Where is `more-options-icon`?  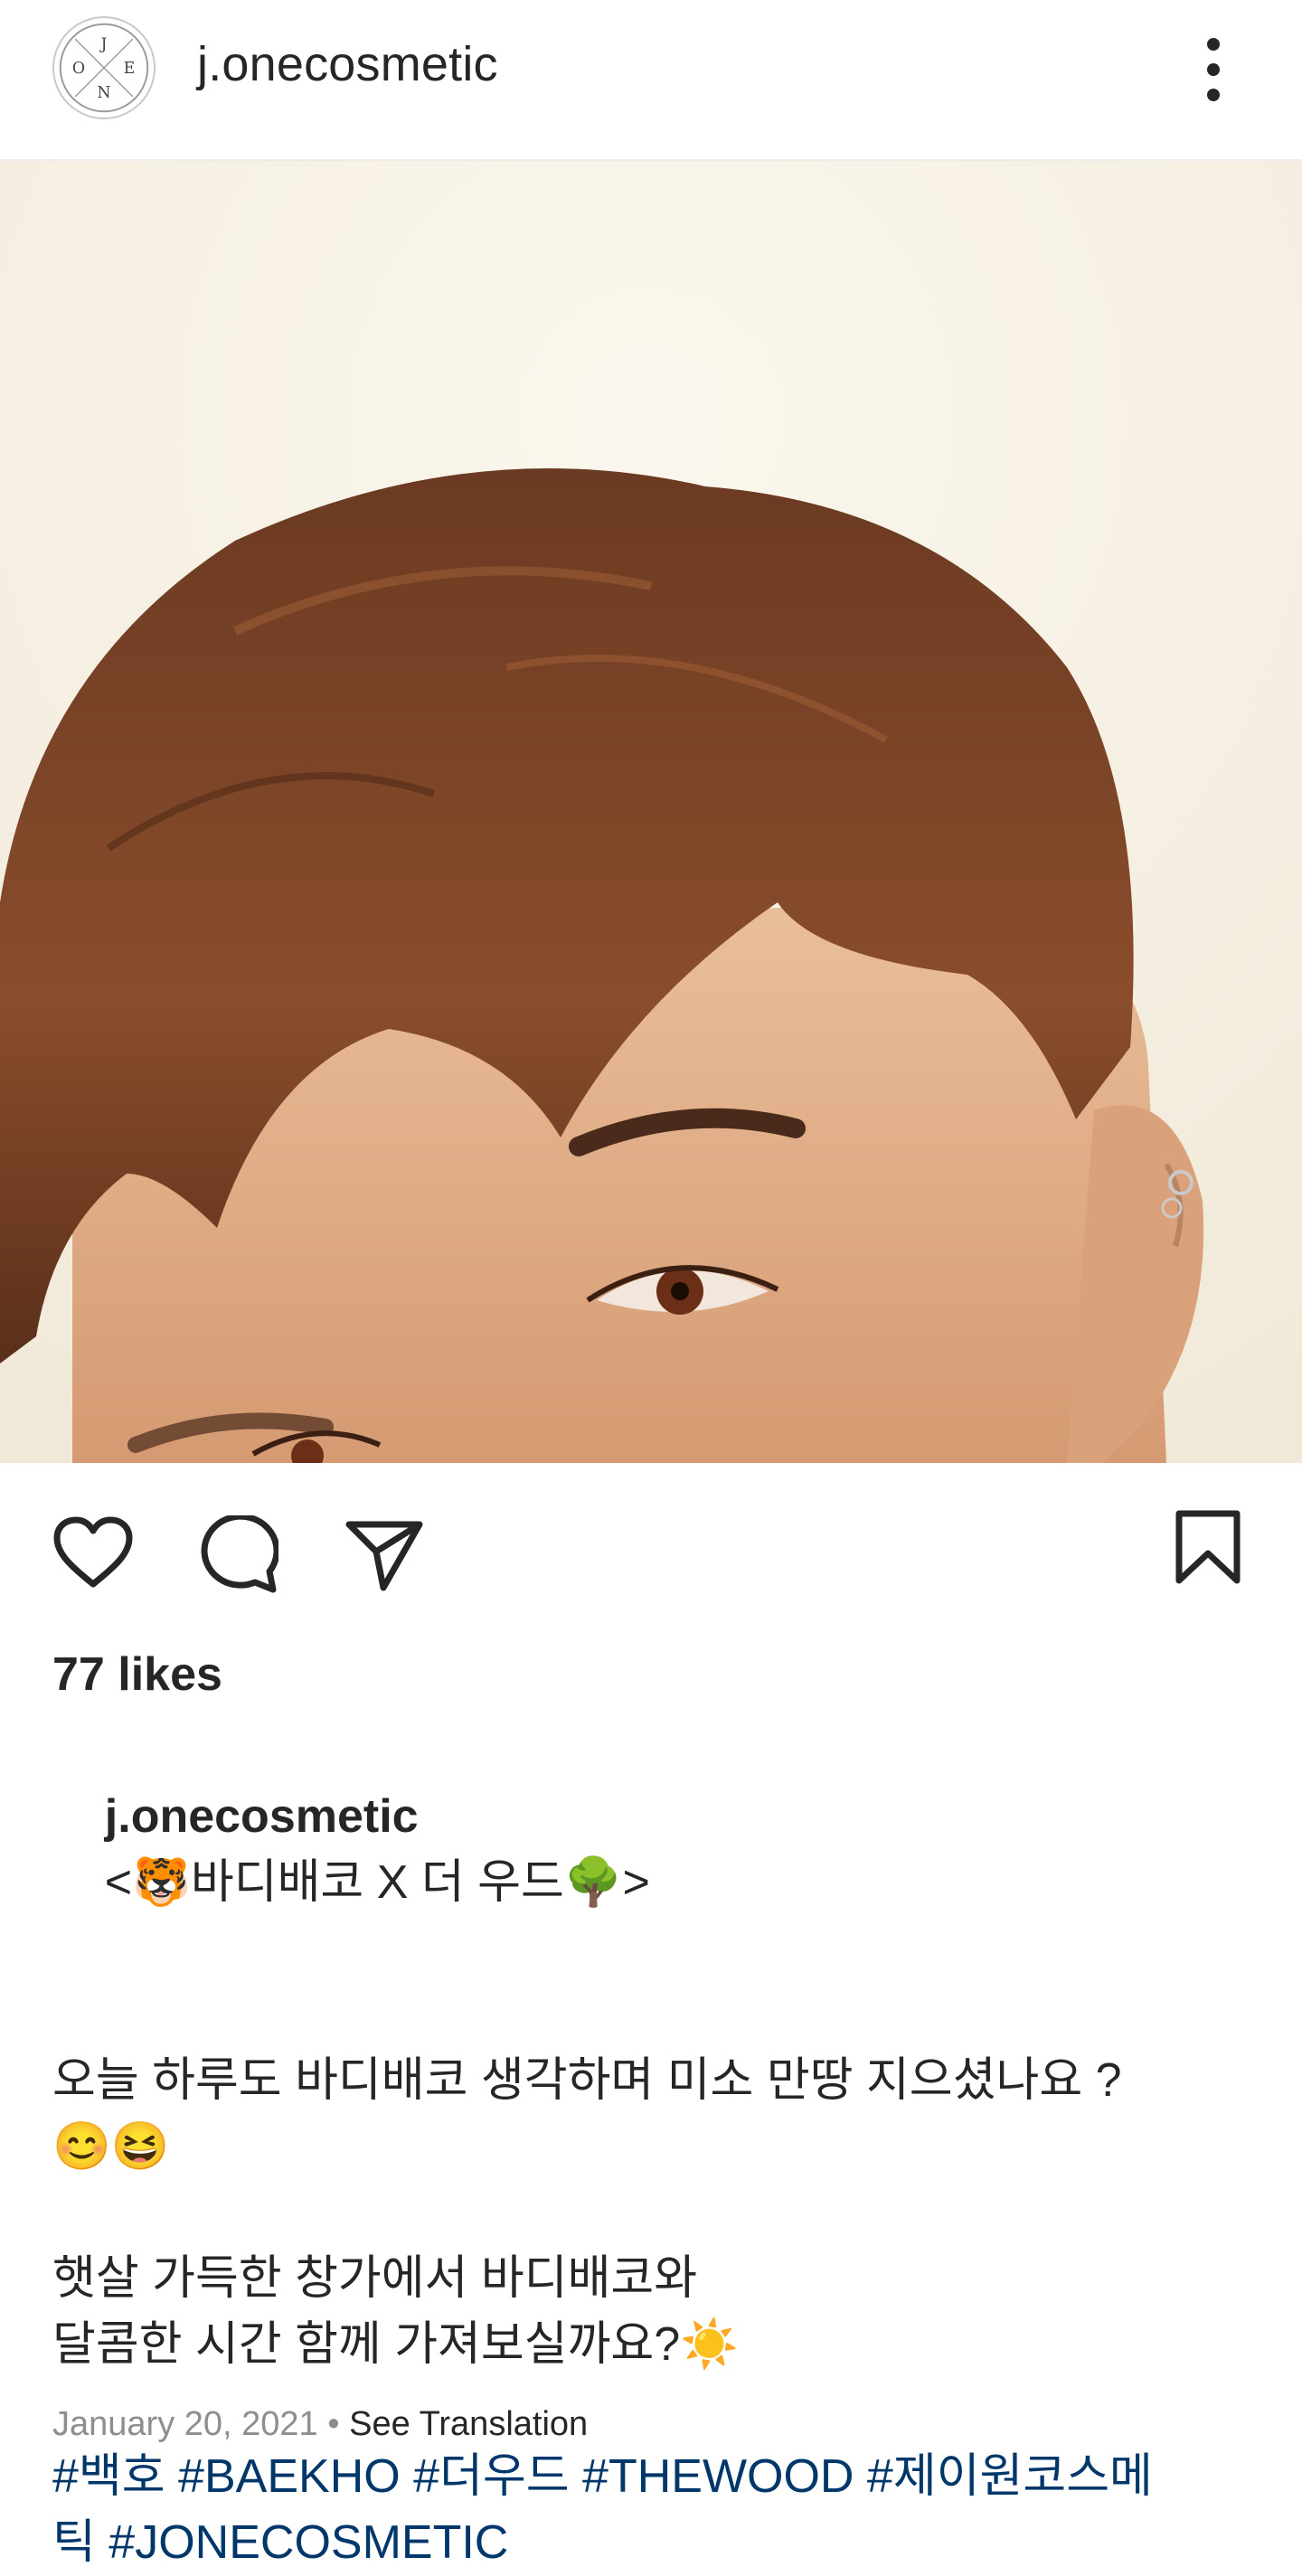 more-options-icon is located at coordinates (1213, 69).